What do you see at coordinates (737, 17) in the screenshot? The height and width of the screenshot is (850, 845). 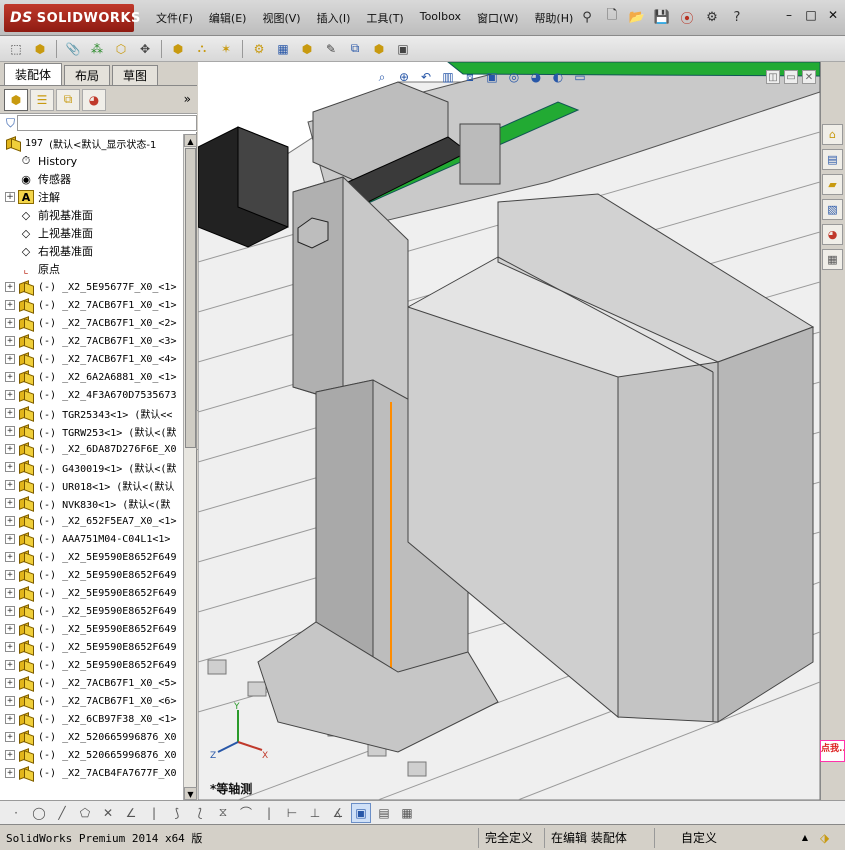 I see `help-icon: ?` at bounding box center [737, 17].